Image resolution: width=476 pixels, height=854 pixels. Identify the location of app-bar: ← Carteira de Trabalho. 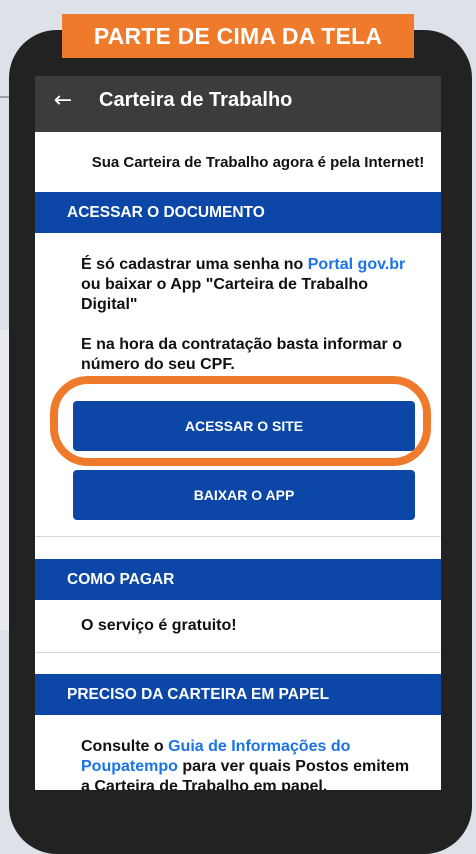
(238, 104).